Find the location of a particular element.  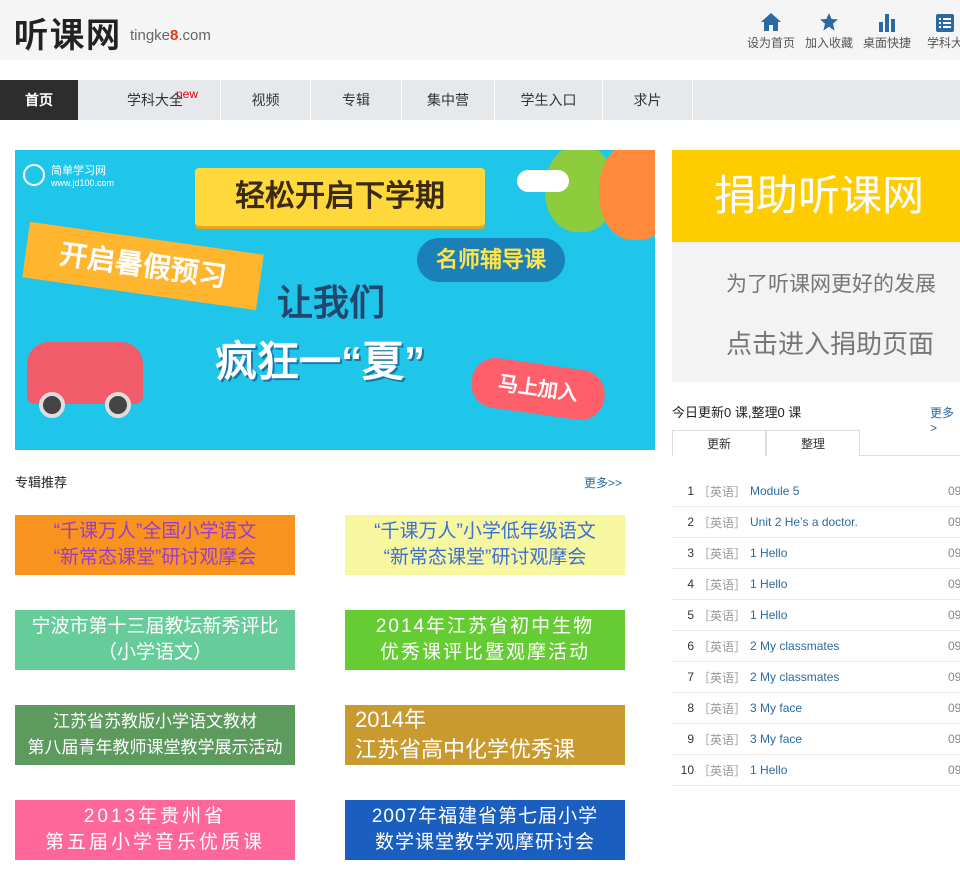

banner-ribbon: 轻松开启下学期 is located at coordinates (340, 197).